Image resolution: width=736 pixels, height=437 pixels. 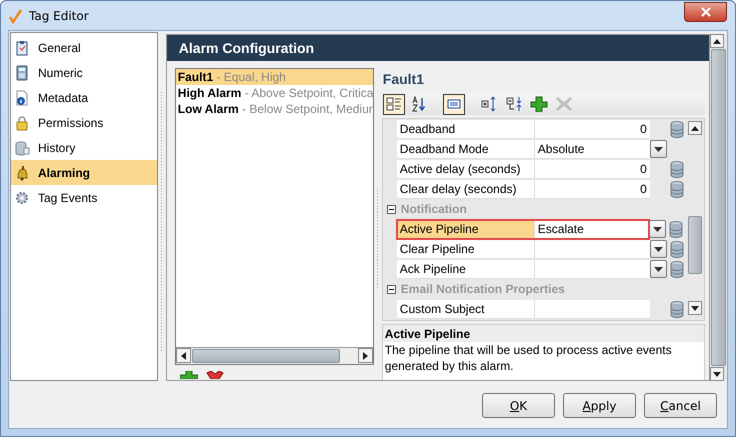 I want to click on property-name: Ack Pipeline, so click(x=465, y=269).